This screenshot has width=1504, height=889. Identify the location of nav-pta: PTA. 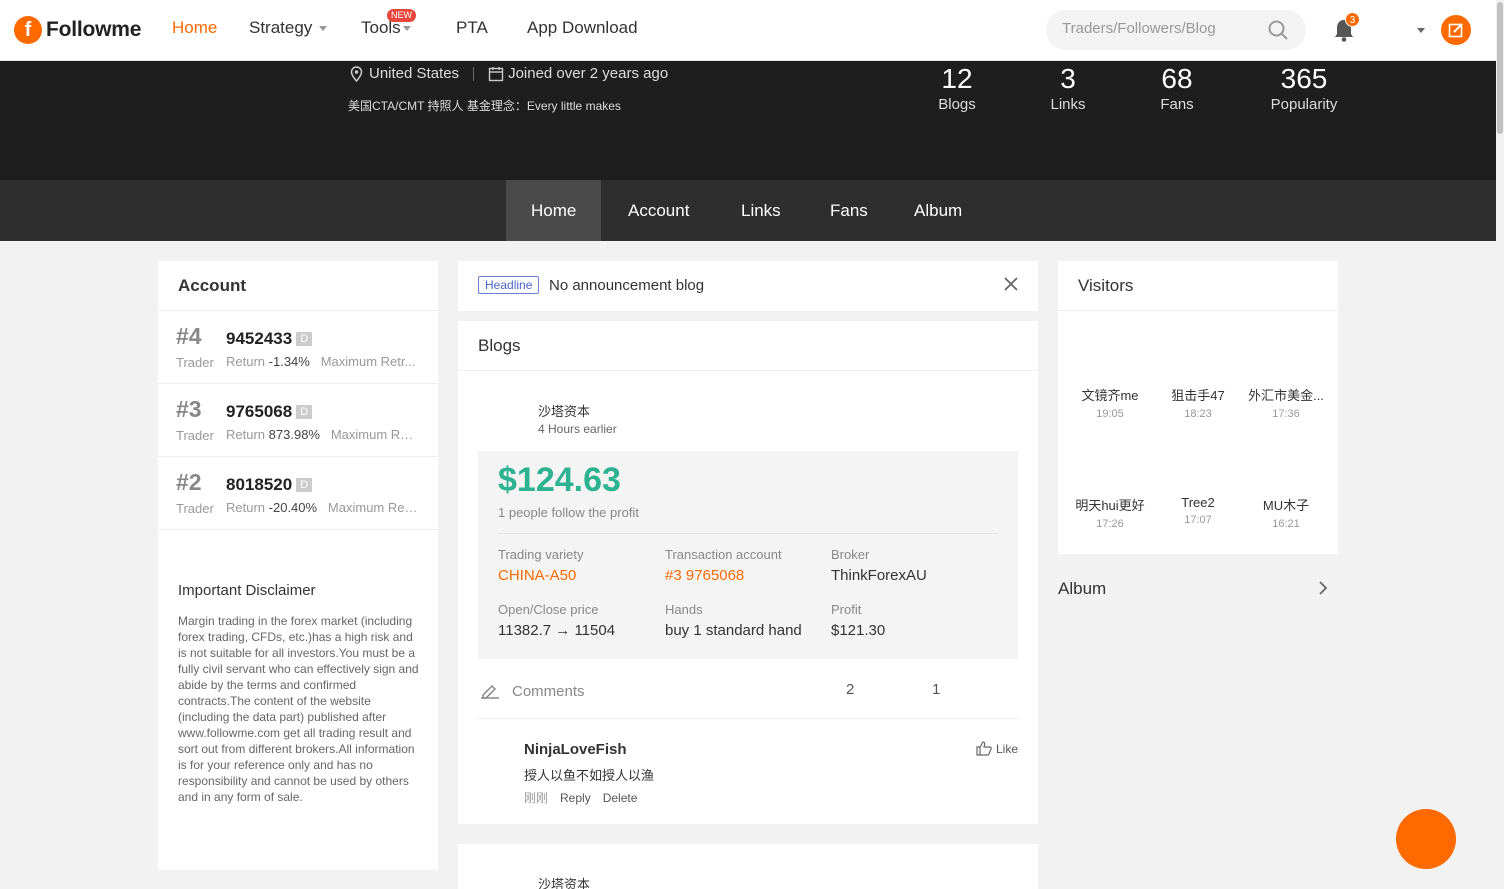
(472, 28).